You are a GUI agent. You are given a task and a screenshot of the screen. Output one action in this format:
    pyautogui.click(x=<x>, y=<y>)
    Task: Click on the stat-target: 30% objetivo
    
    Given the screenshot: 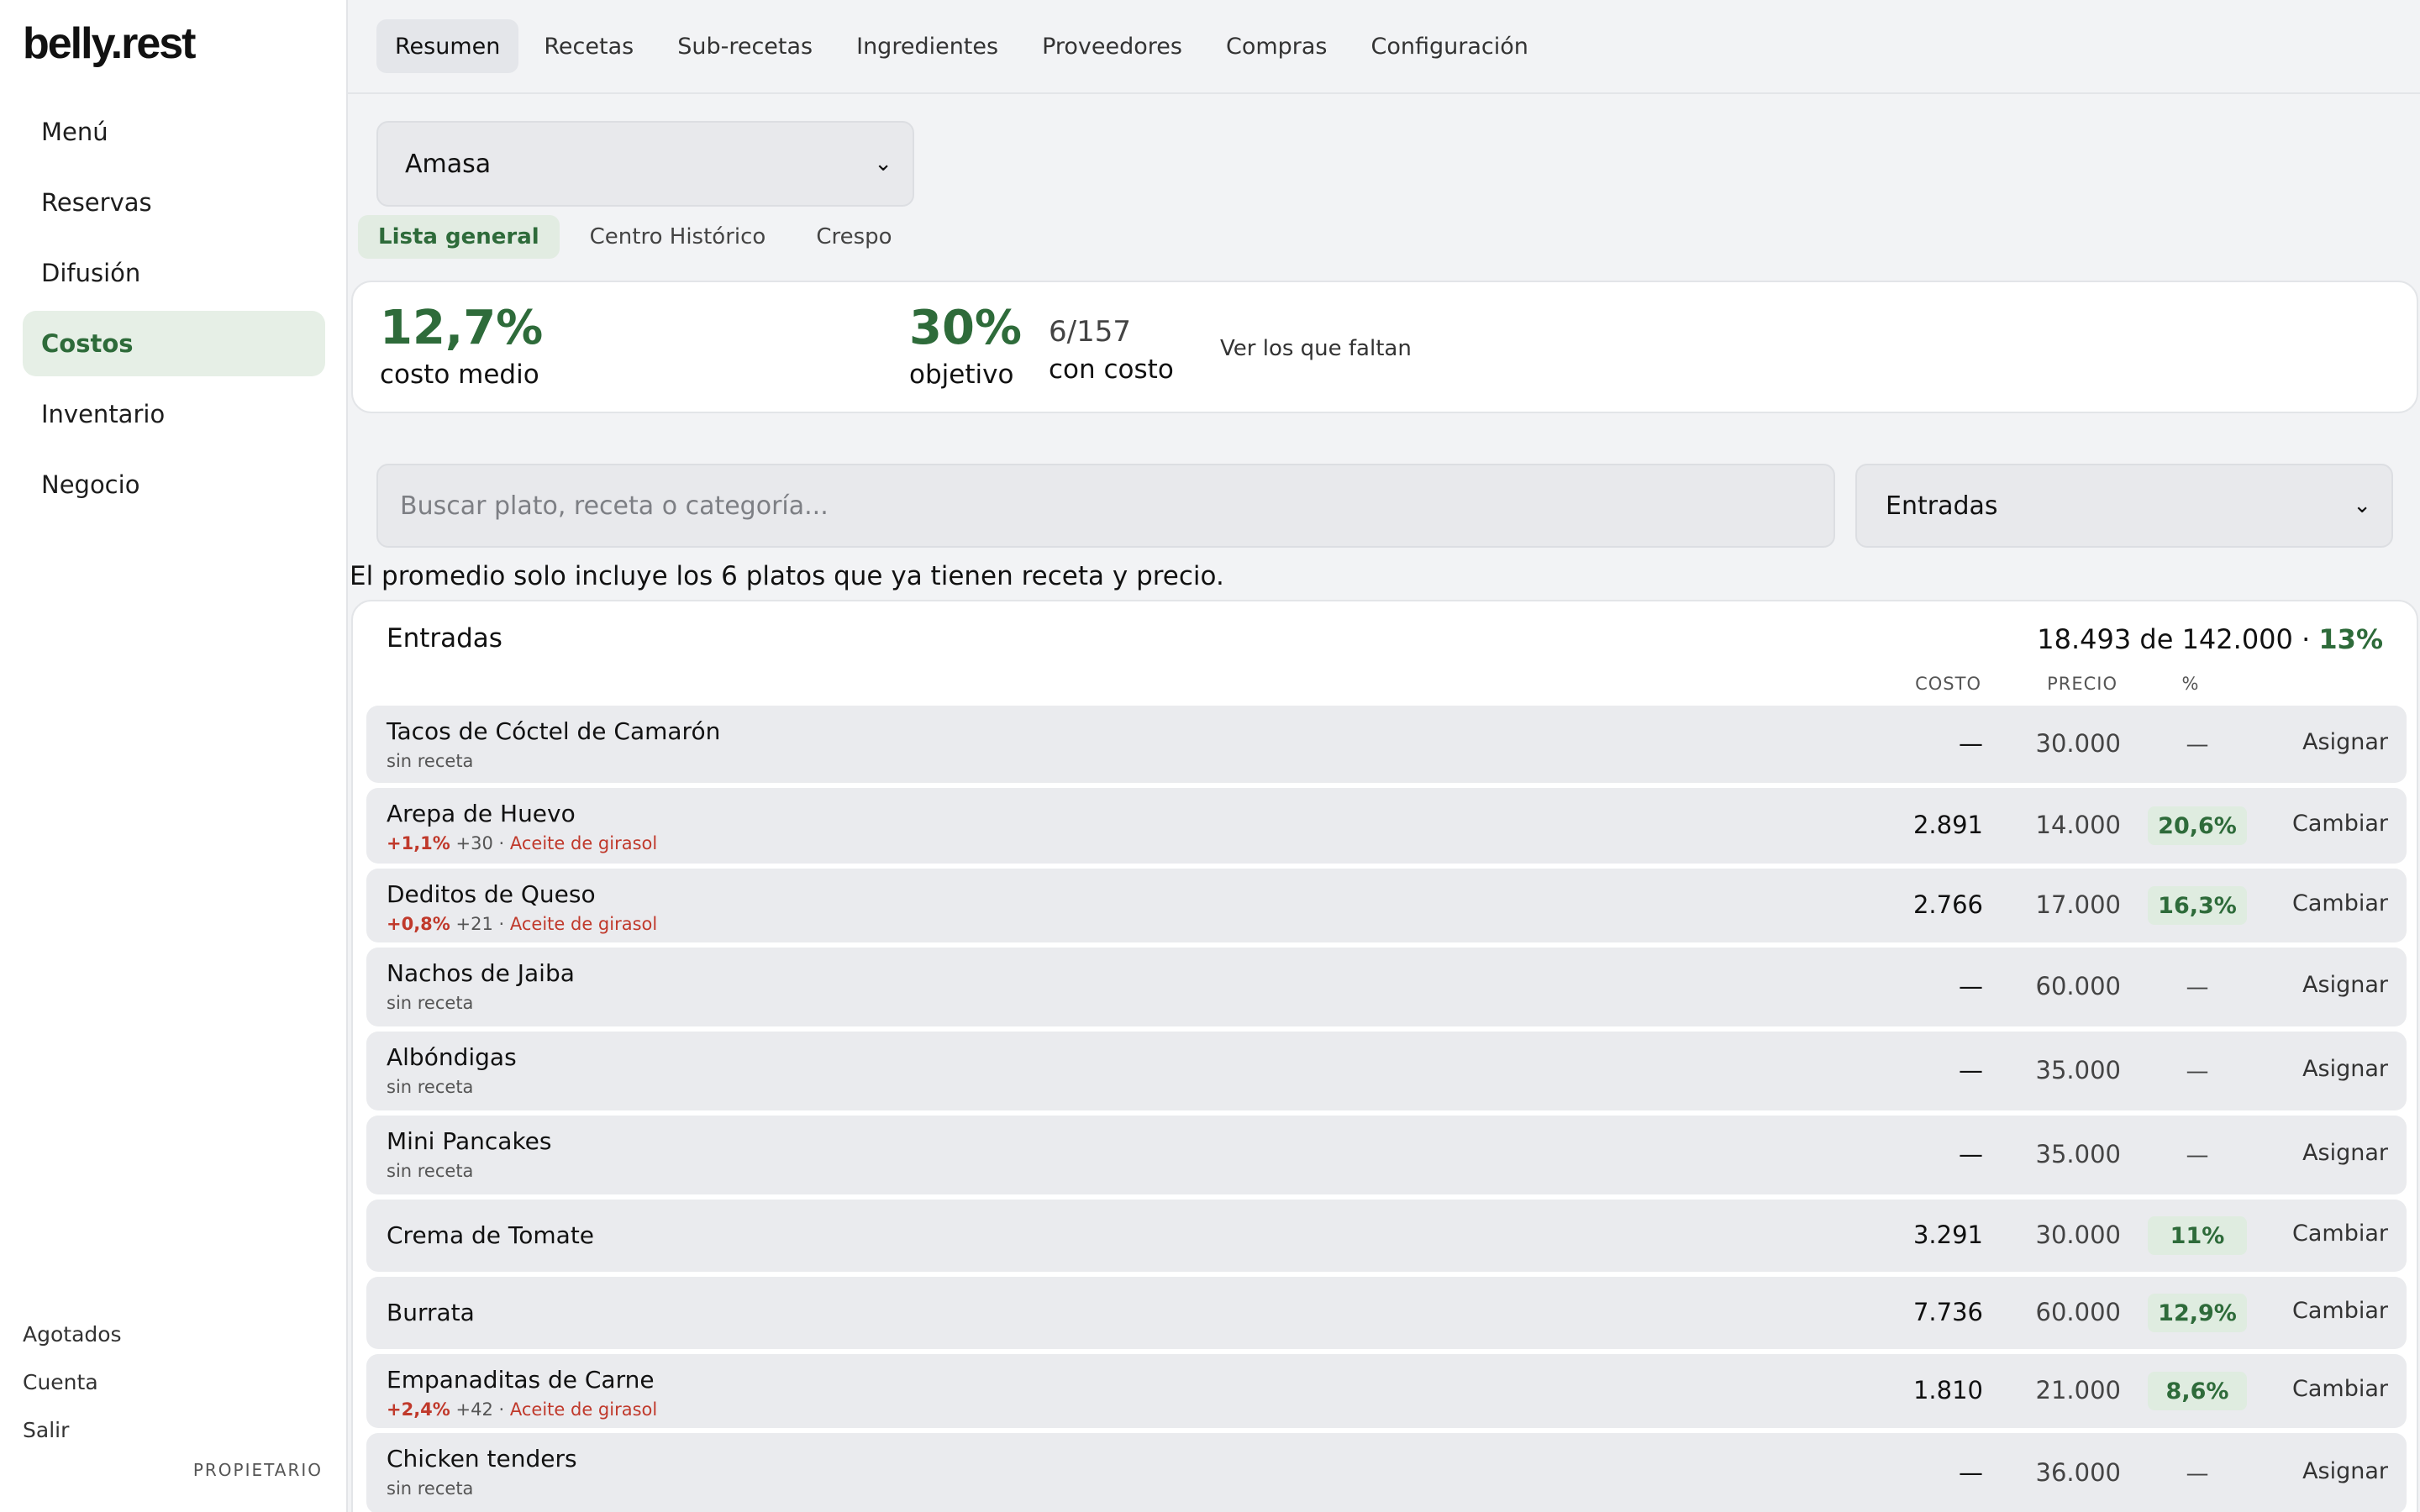 What is the action you would take?
    pyautogui.click(x=965, y=345)
    